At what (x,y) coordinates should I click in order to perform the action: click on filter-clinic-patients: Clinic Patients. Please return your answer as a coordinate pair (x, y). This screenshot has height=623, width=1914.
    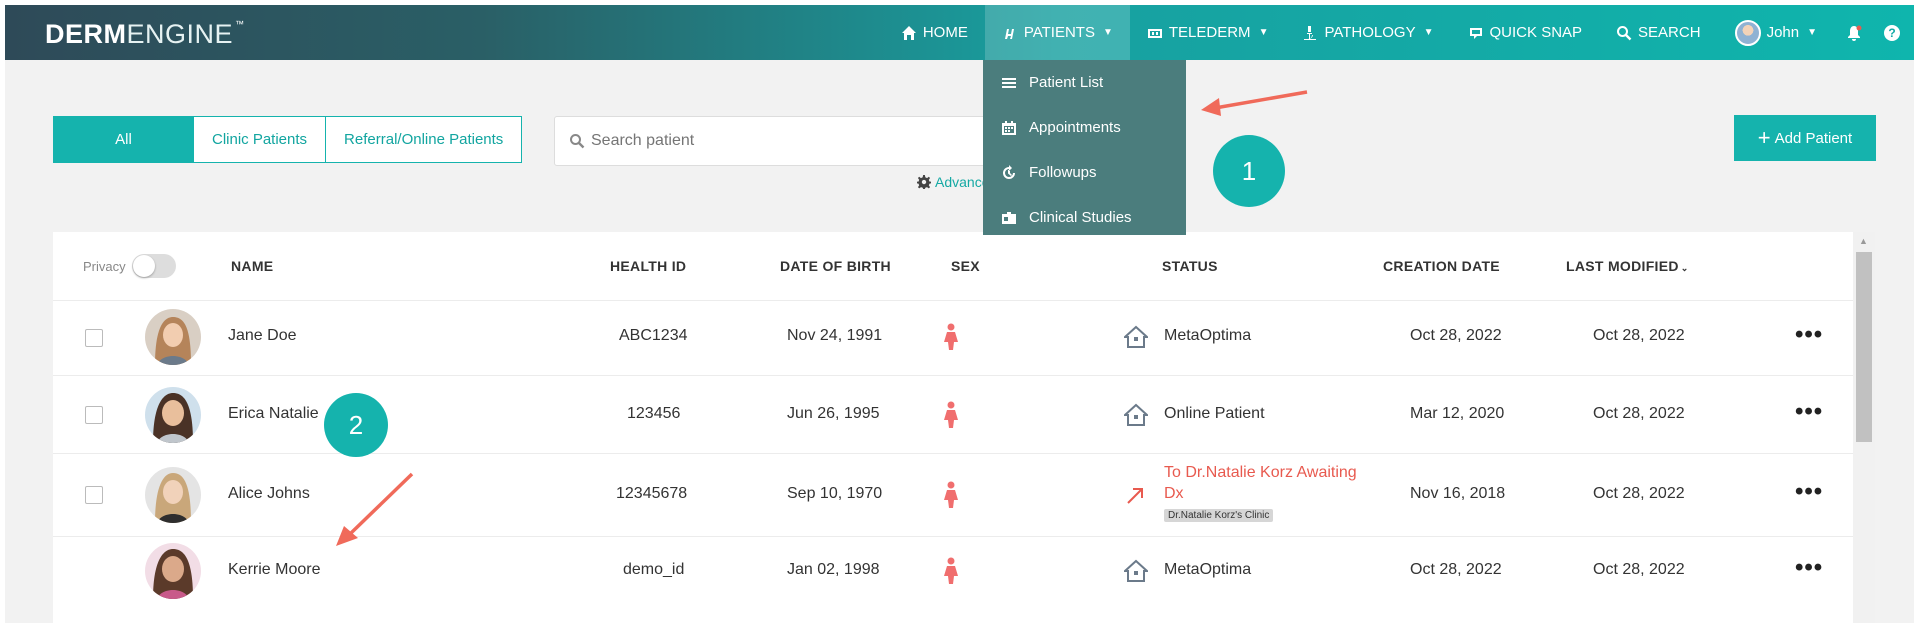
    Looking at the image, I should click on (260, 139).